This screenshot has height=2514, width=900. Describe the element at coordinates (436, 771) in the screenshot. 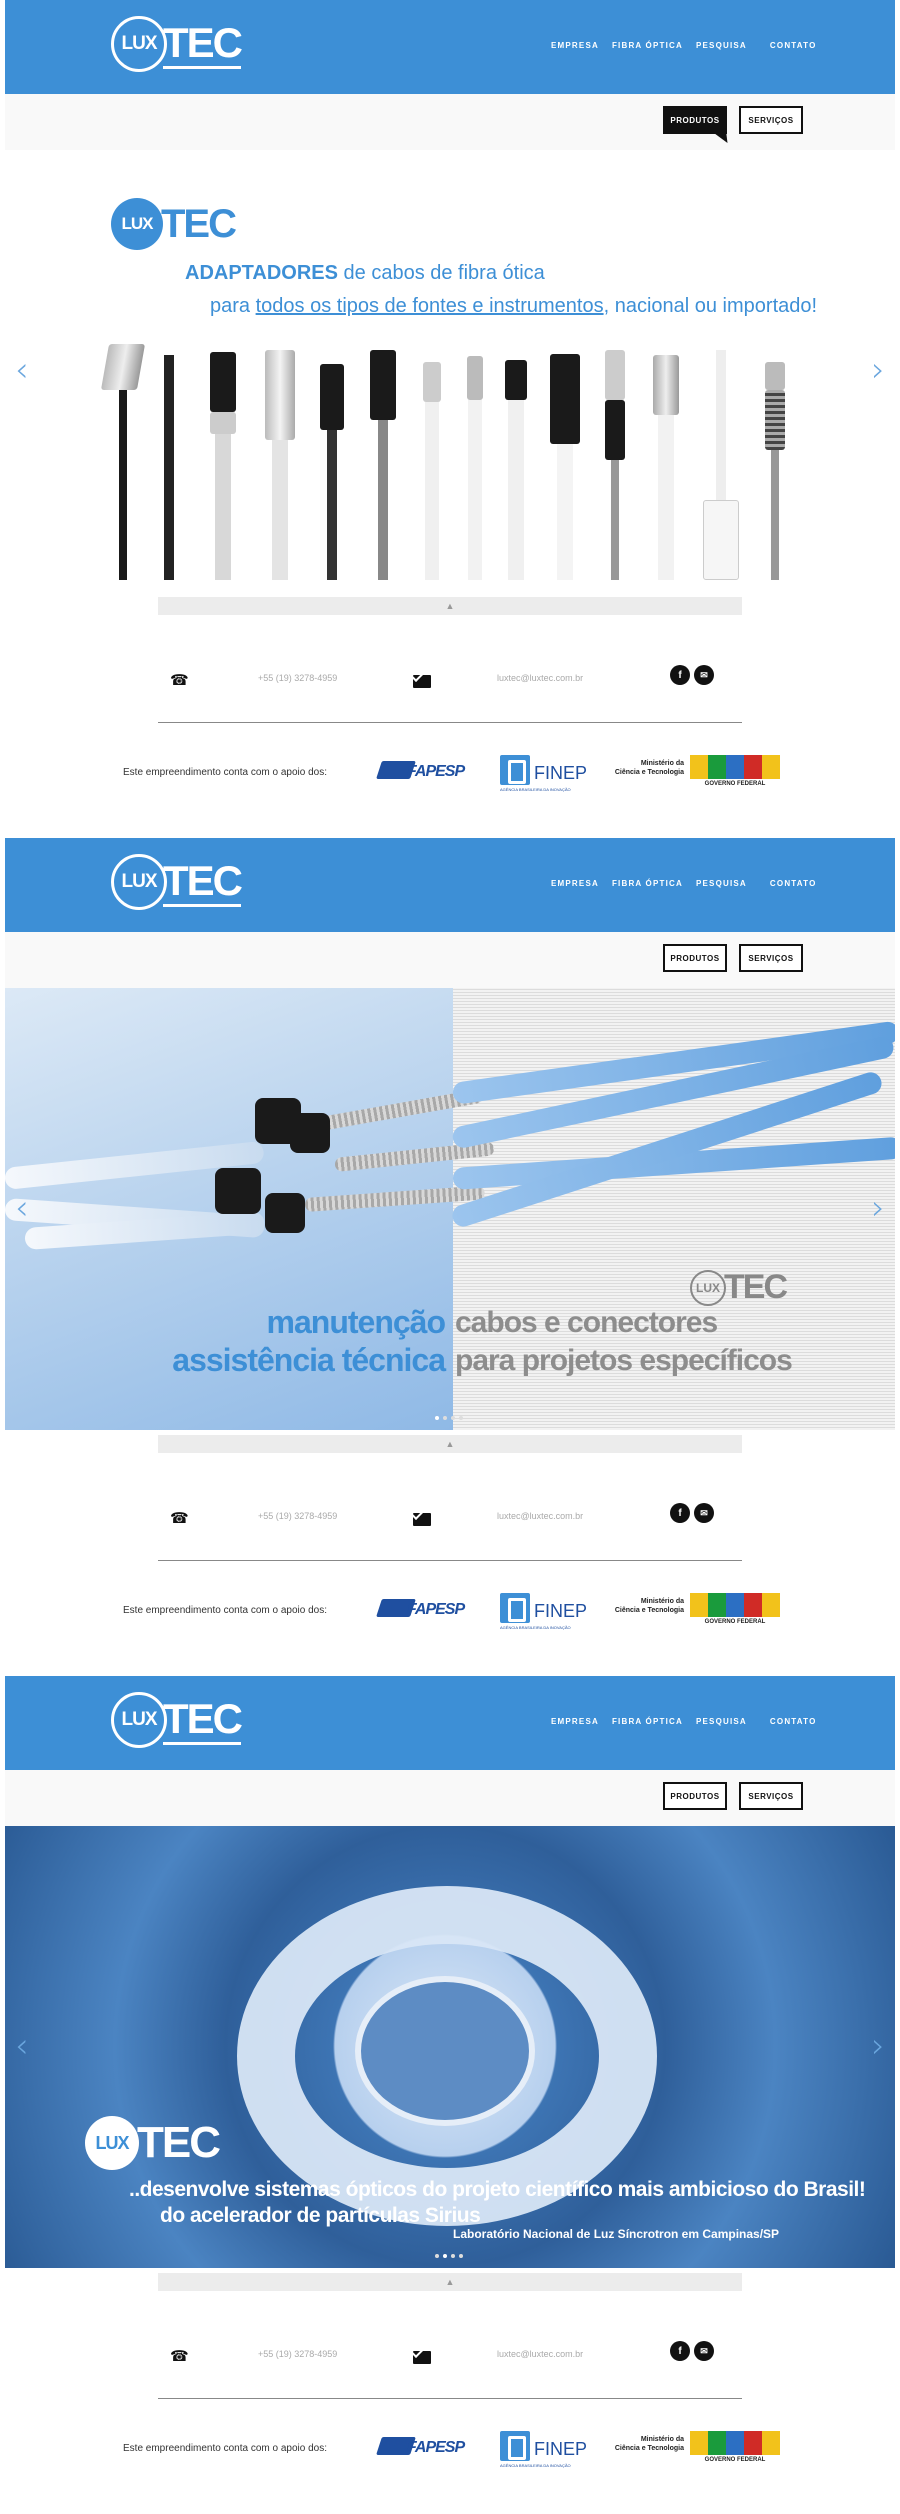

I see `fapesp-text: FAPESP` at that location.